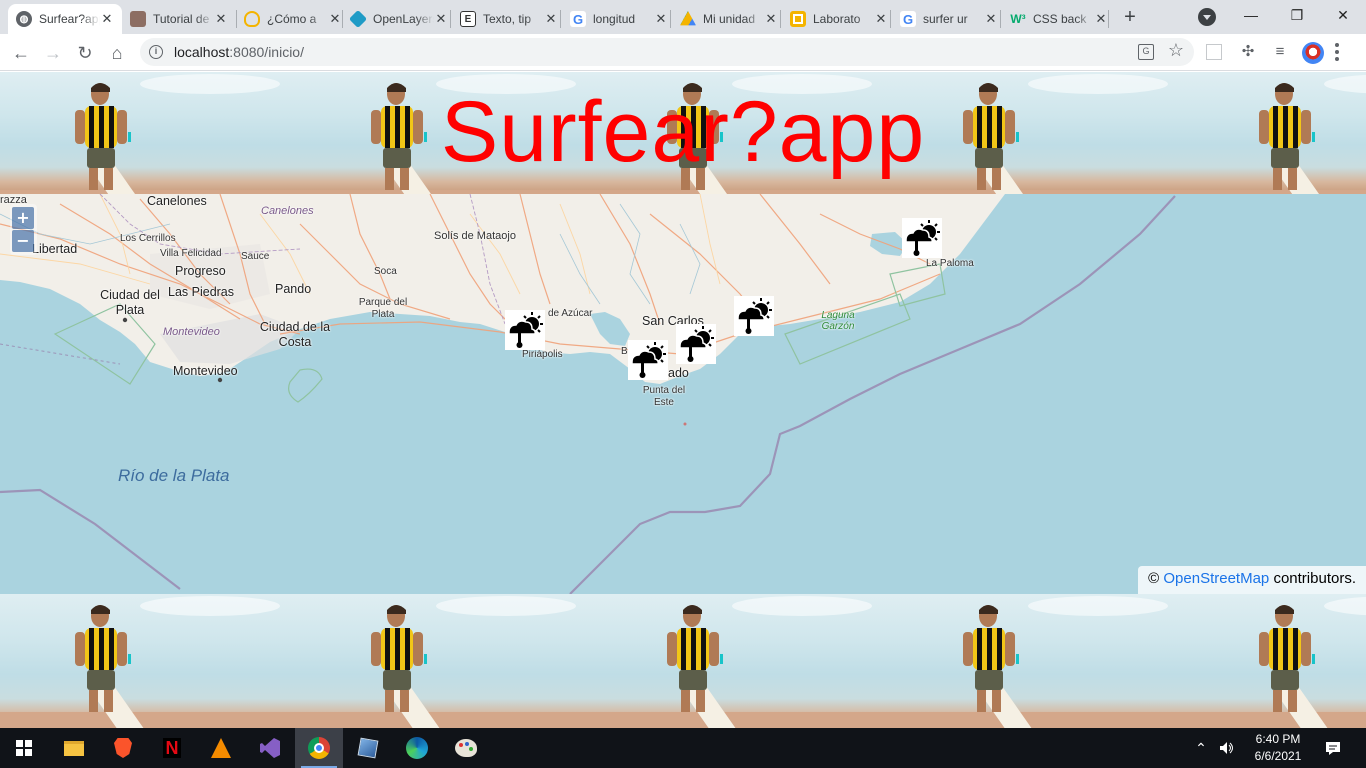 This screenshot has width=1366, height=768. Describe the element at coordinates (24, 19) in the screenshot. I see `globe-icon: ◍` at that location.